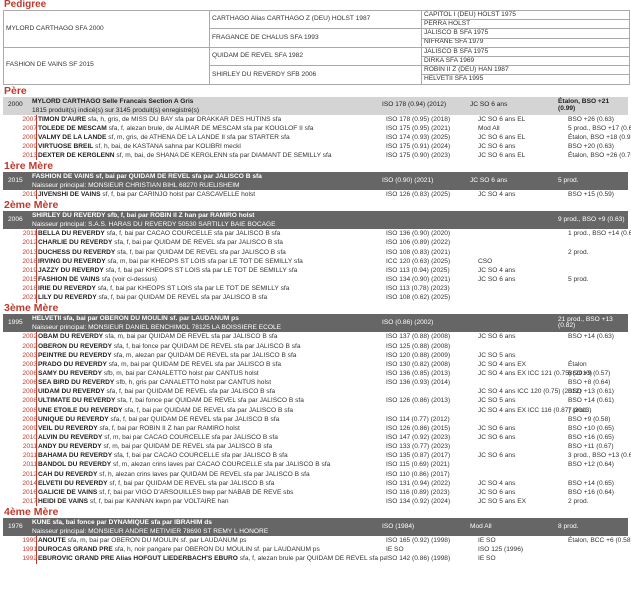  What do you see at coordinates (418, 195) in the screenshot?
I see `offspring-index: ISO 126 (0.83) (2025)` at bounding box center [418, 195].